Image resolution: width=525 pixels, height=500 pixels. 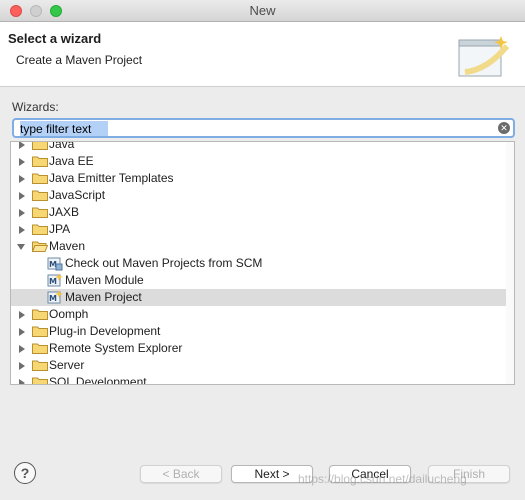 What do you see at coordinates (55, 38) in the screenshot?
I see `header-title: Select a wizard` at bounding box center [55, 38].